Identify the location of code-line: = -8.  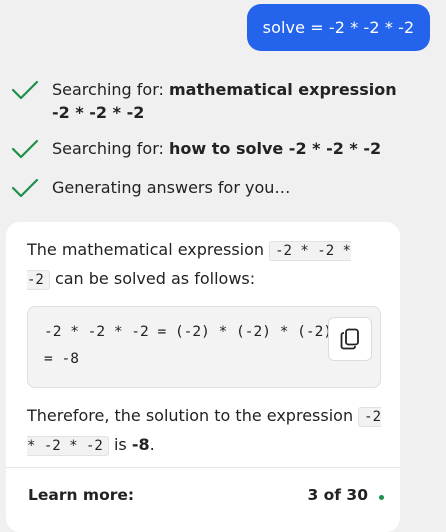
(61, 359).